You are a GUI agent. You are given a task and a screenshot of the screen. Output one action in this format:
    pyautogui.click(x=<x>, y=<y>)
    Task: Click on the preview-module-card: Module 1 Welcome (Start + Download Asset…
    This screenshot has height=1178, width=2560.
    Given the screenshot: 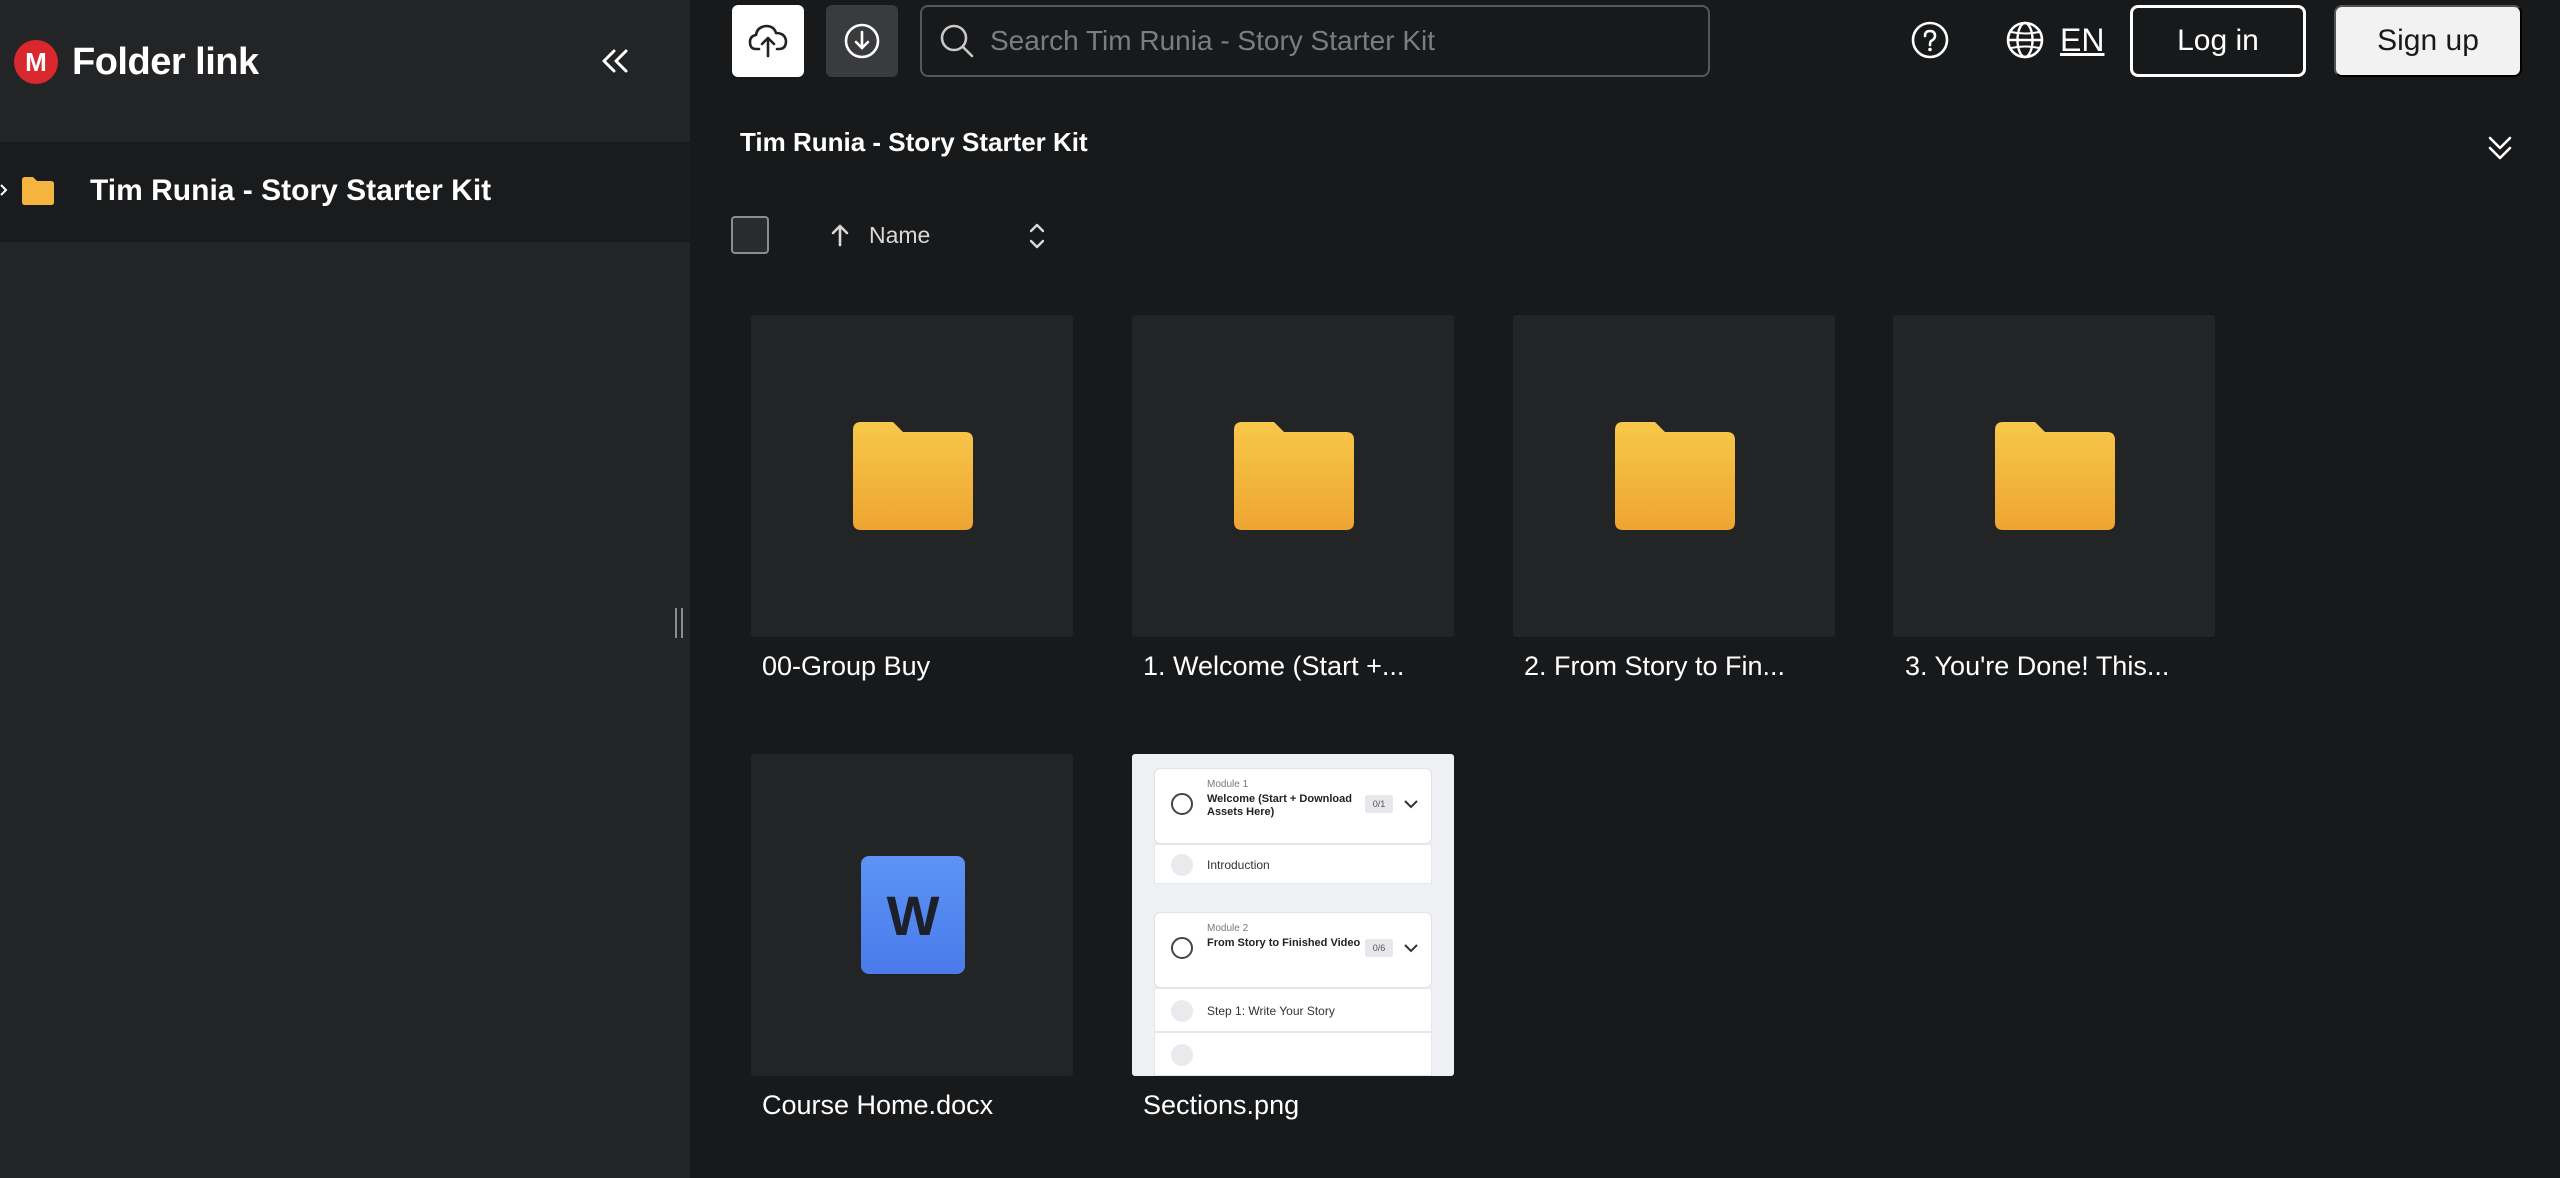 What is the action you would take?
    pyautogui.click(x=1293, y=806)
    